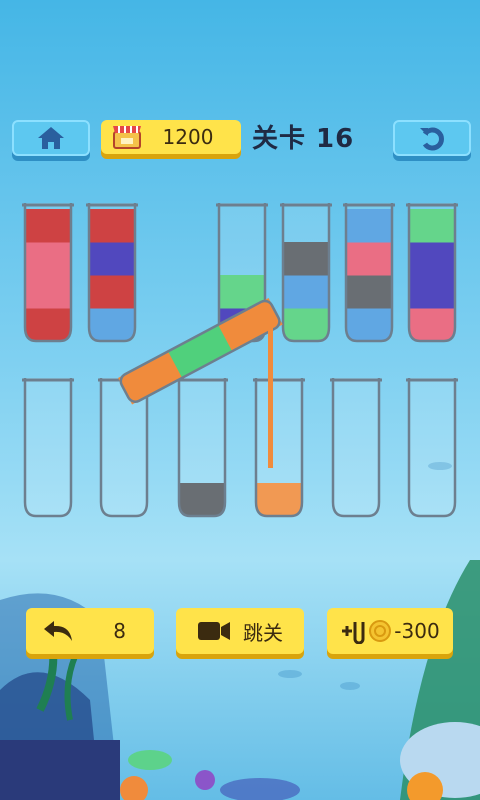 The image size is (480, 800). Describe the element at coordinates (353, 633) in the screenshot. I see `add-tube-icon` at that location.